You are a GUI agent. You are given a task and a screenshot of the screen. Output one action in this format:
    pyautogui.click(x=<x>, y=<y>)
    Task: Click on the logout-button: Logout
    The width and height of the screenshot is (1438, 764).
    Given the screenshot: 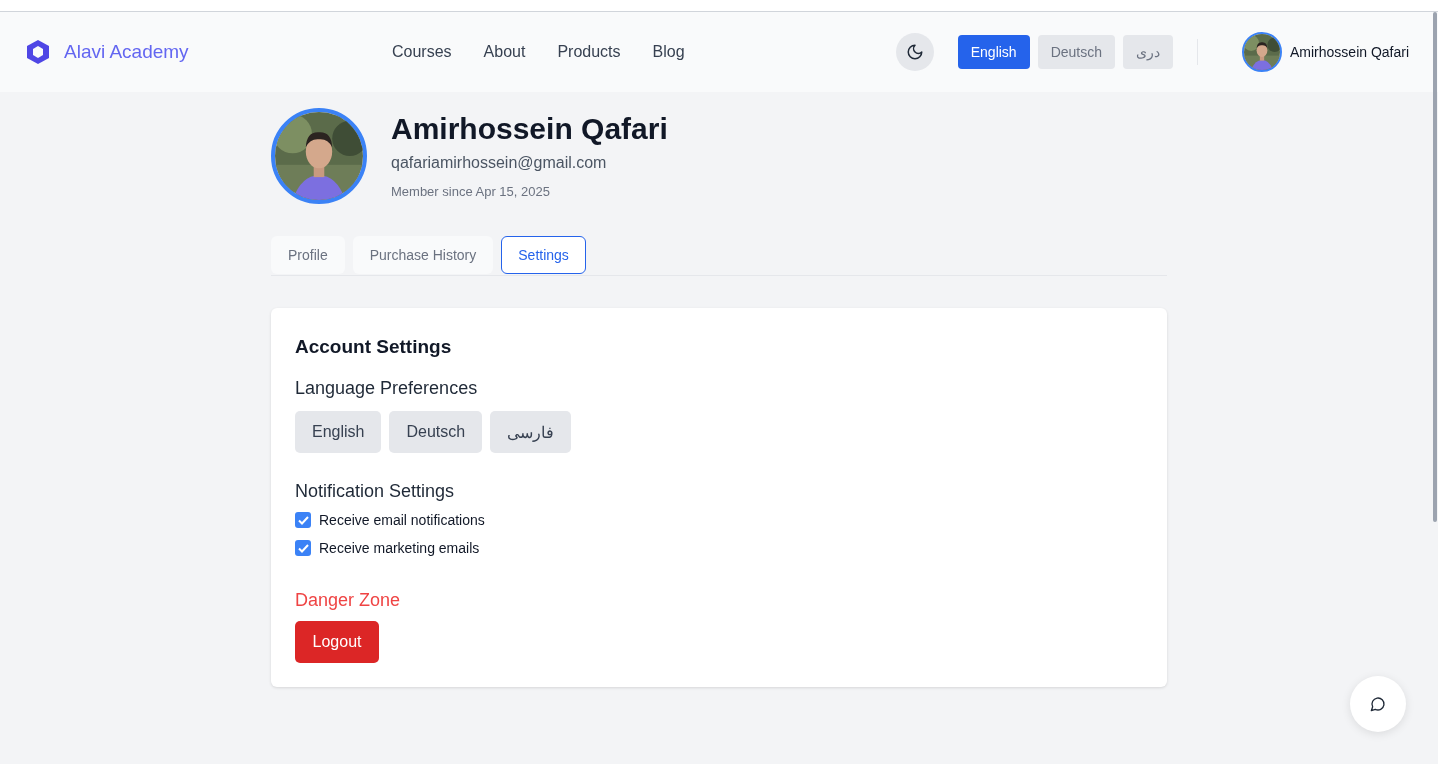 What is the action you would take?
    pyautogui.click(x=337, y=642)
    